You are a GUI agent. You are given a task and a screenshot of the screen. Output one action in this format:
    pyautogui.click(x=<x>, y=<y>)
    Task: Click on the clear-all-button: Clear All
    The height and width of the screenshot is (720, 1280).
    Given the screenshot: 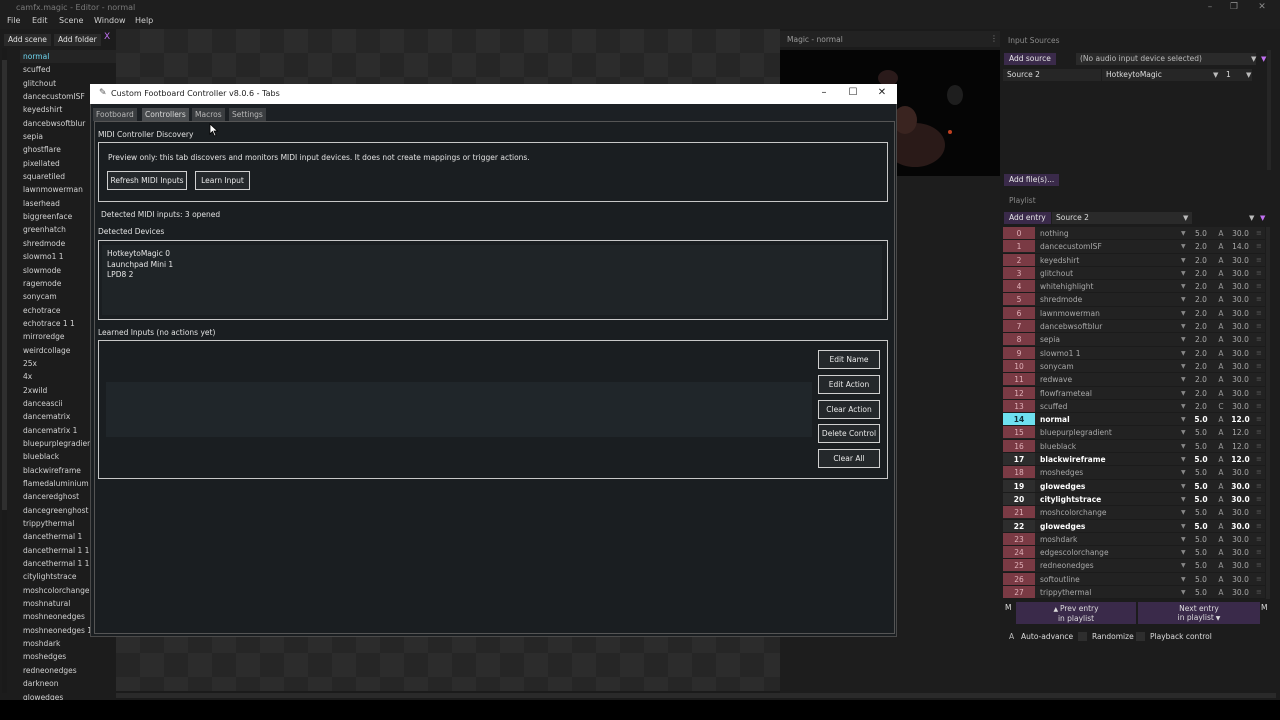 What is the action you would take?
    pyautogui.click(x=849, y=458)
    